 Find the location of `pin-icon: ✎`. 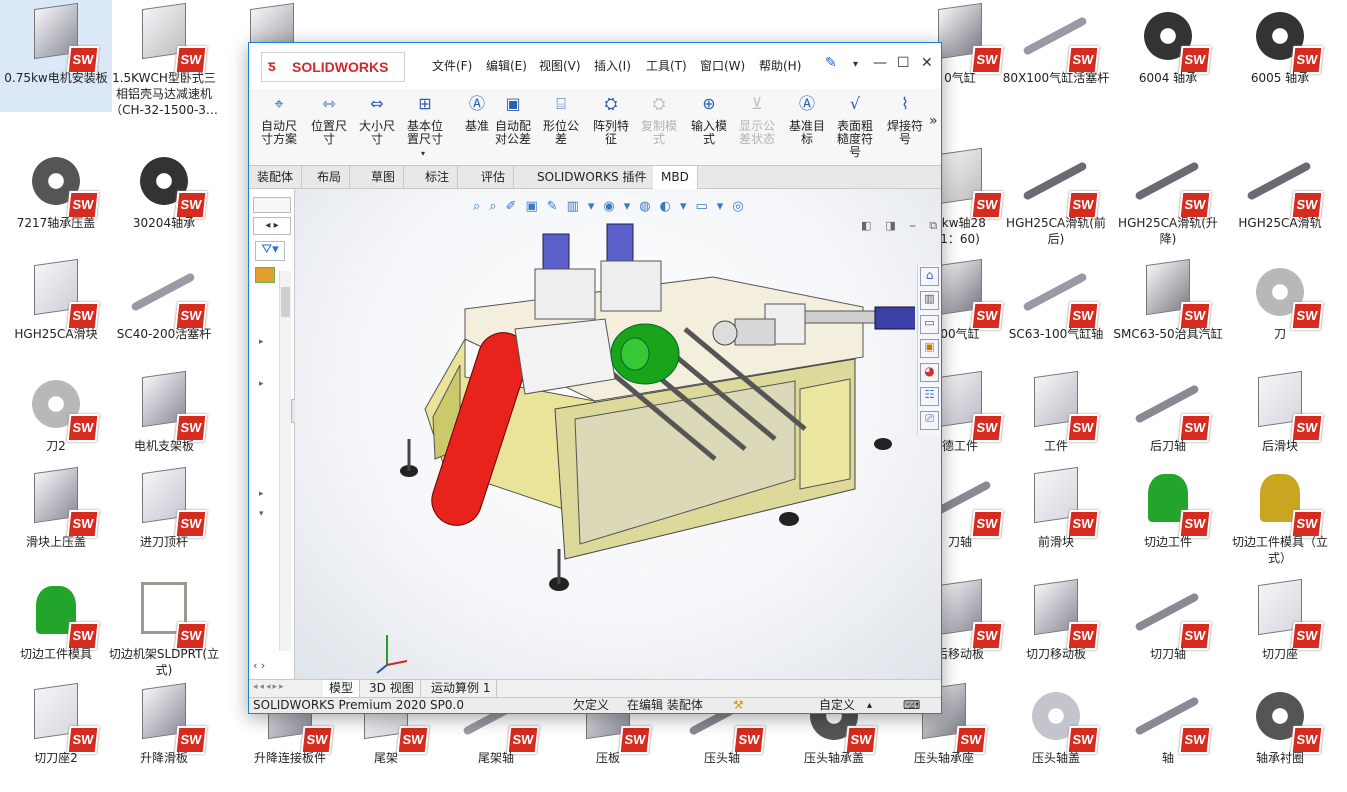

pin-icon: ✎ is located at coordinates (831, 63).